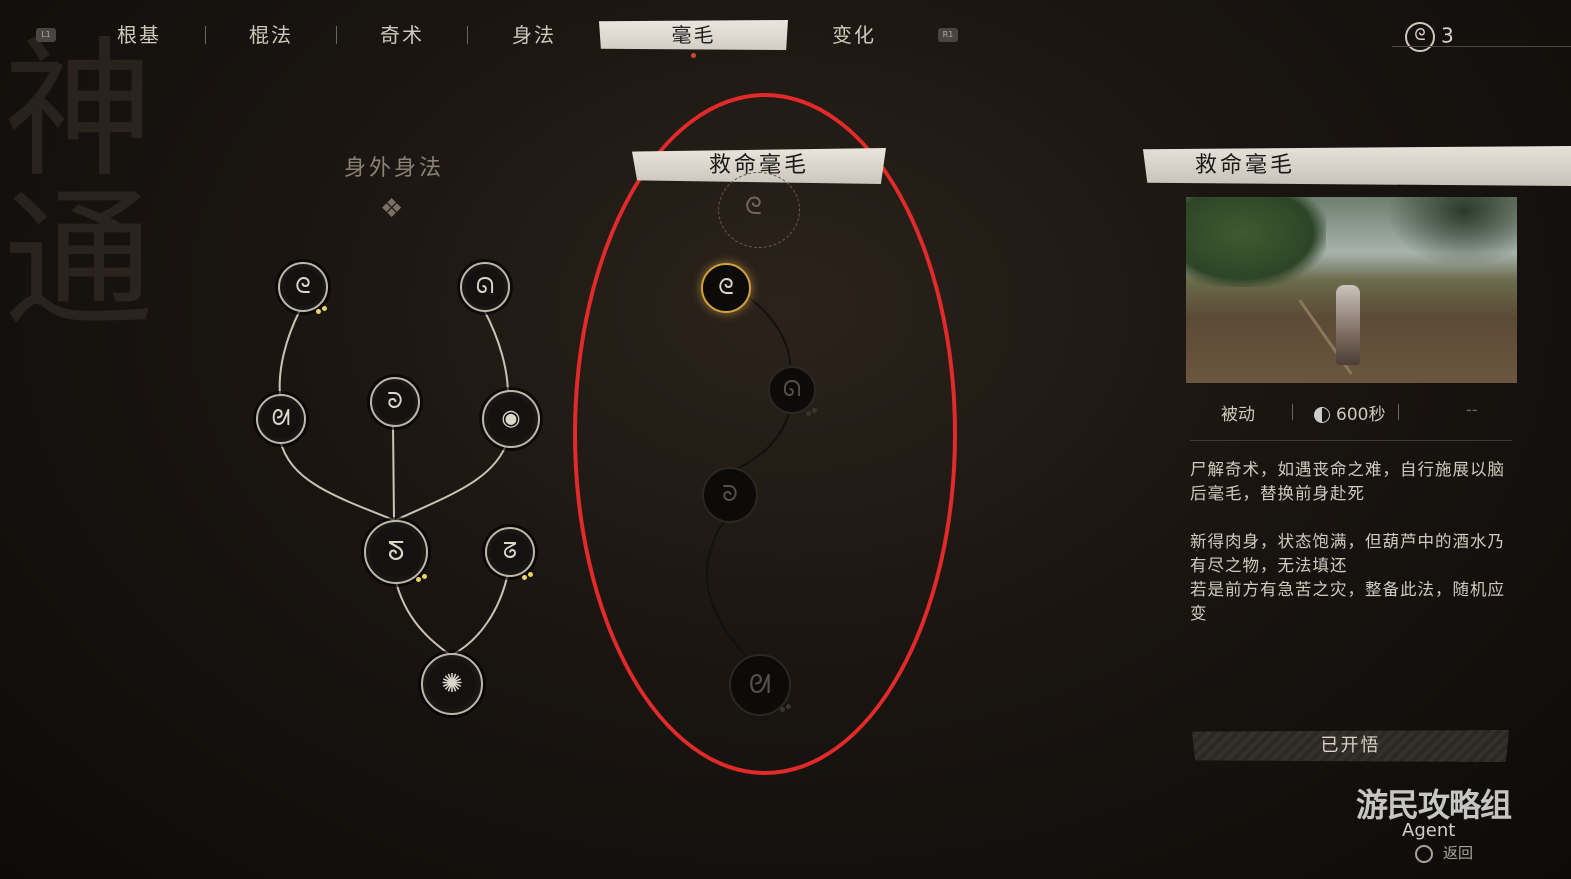  I want to click on skill-node-hair-4: ᘐ, so click(395, 402).